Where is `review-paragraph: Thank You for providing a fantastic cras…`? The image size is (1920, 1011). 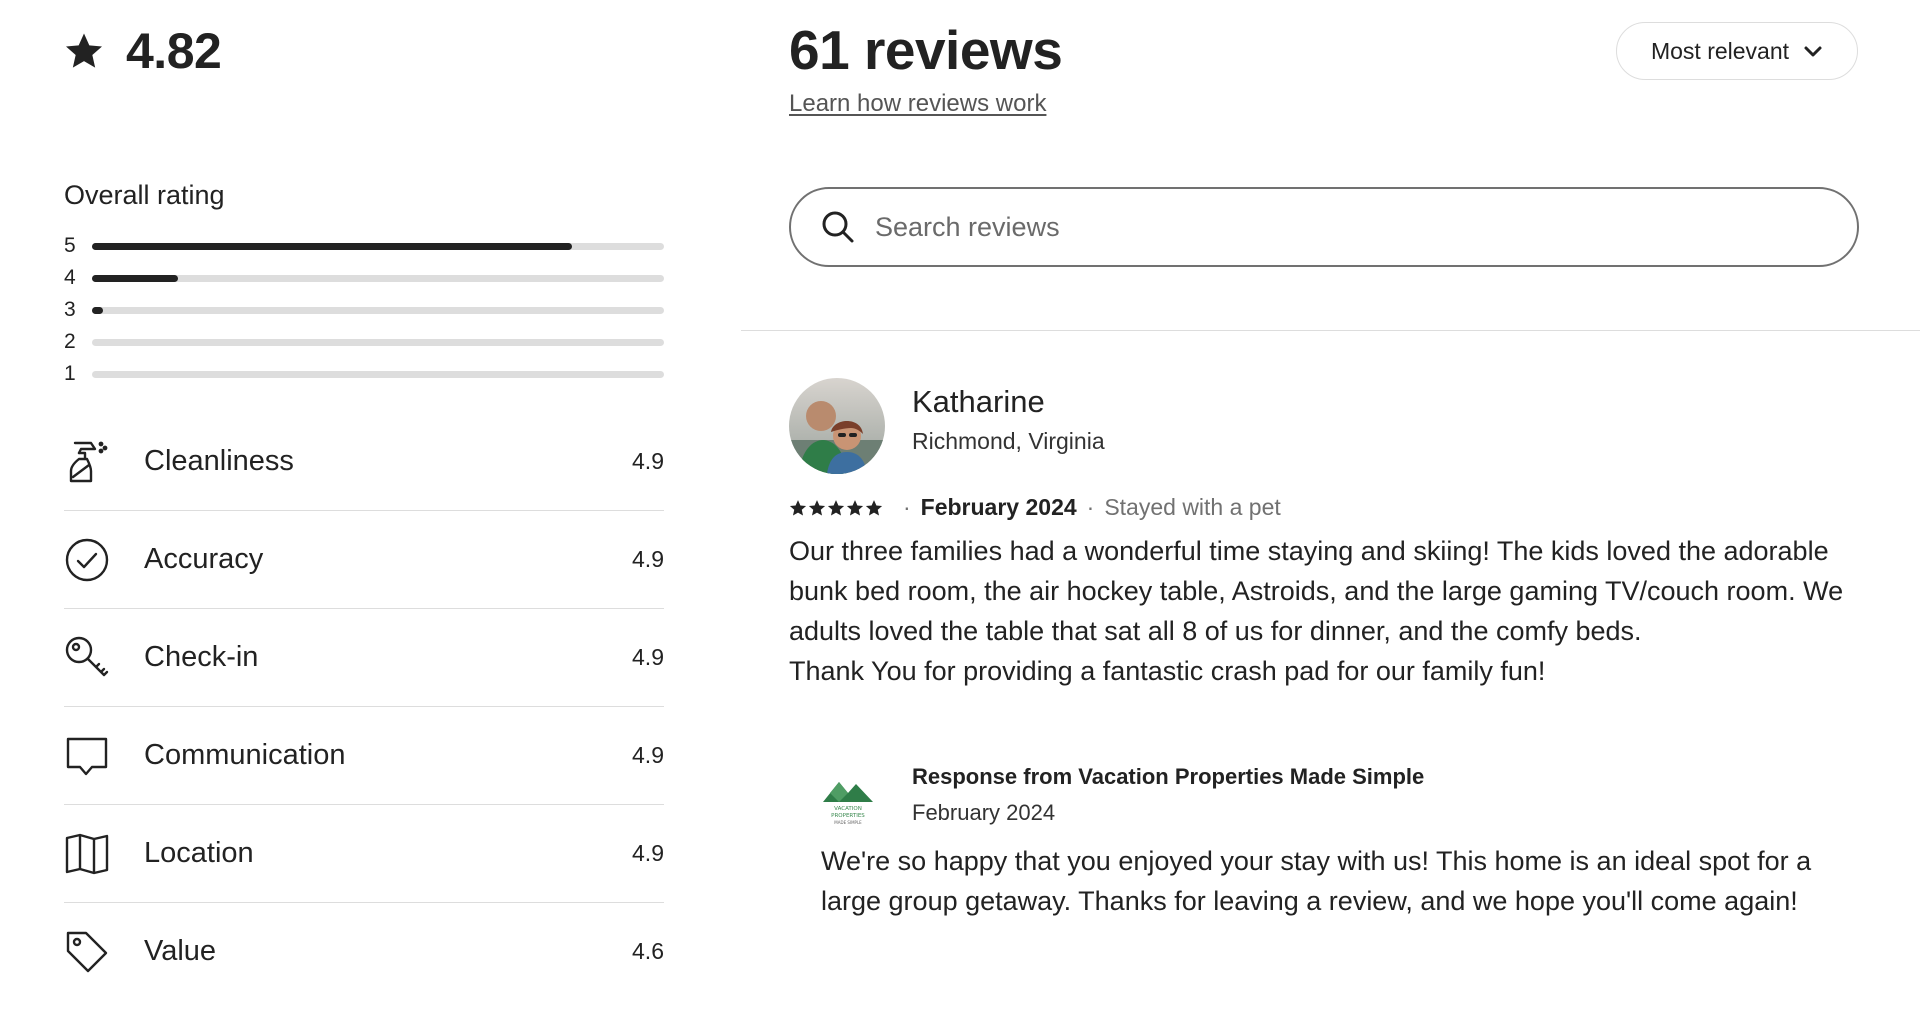
review-paragraph: Thank You for providing a fantastic cras… is located at coordinates (1167, 671).